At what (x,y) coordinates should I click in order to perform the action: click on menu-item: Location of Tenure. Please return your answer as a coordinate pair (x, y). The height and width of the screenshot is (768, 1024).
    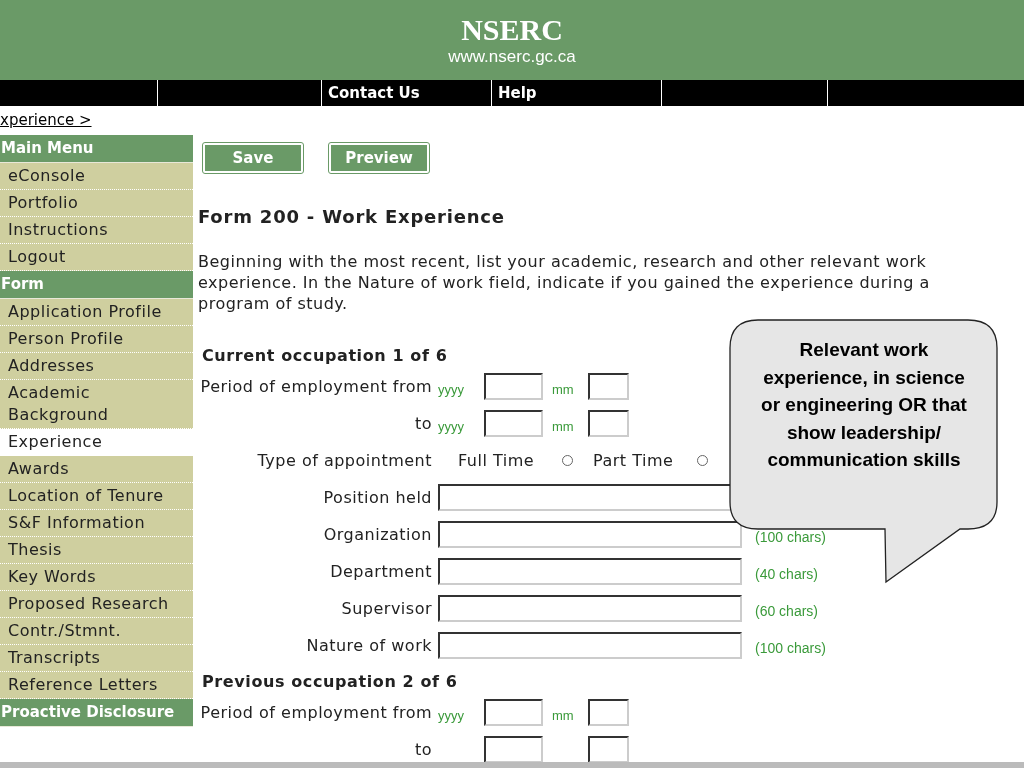
    Looking at the image, I should click on (96, 496).